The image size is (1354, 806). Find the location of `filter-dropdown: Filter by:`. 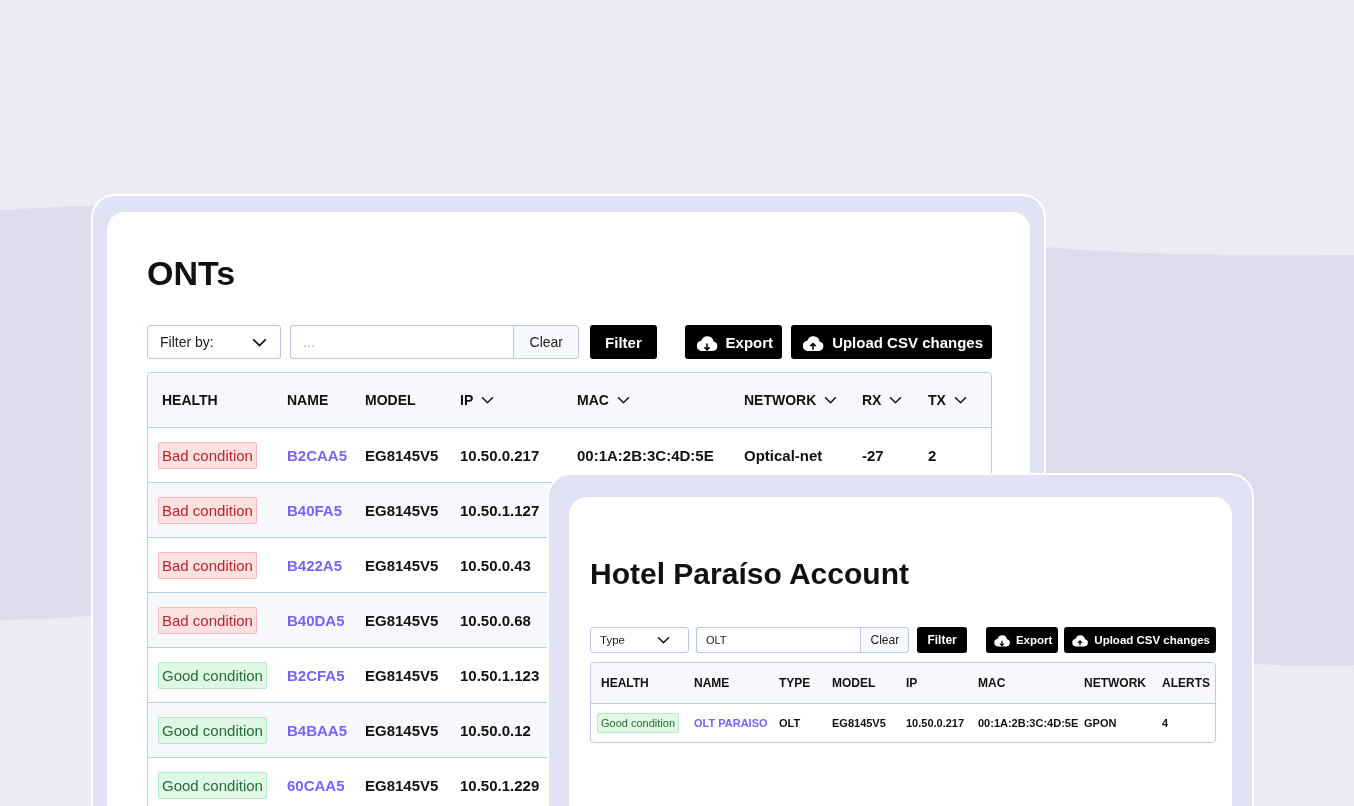

filter-dropdown: Filter by: is located at coordinates (214, 342).